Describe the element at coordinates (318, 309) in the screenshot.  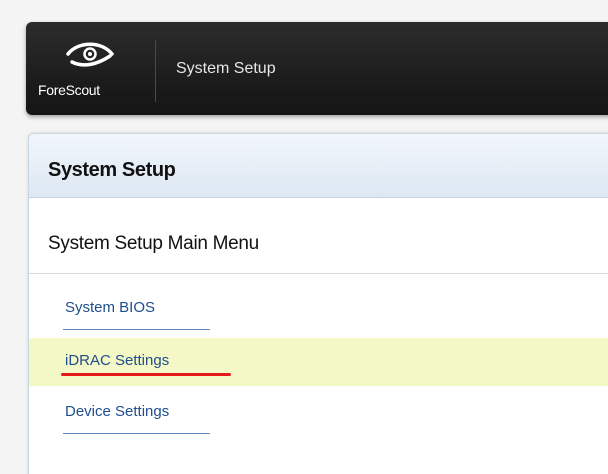
I see `menu-item-system-bios: System BIOS` at that location.